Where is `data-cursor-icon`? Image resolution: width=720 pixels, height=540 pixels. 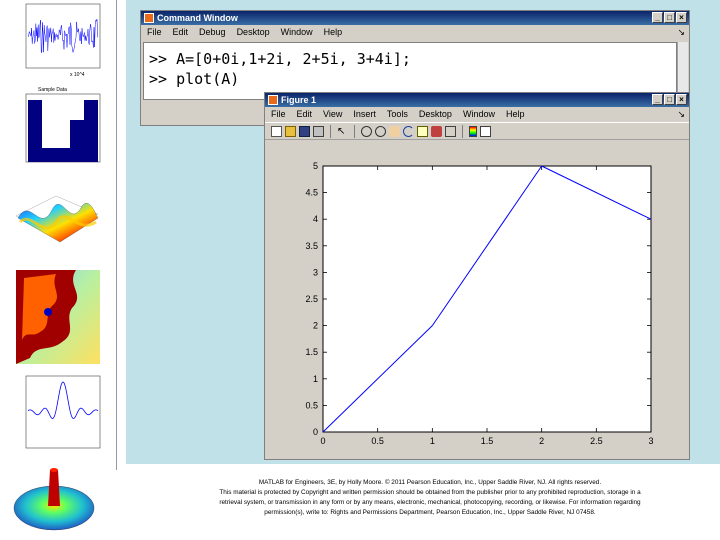 data-cursor-icon is located at coordinates (422, 131).